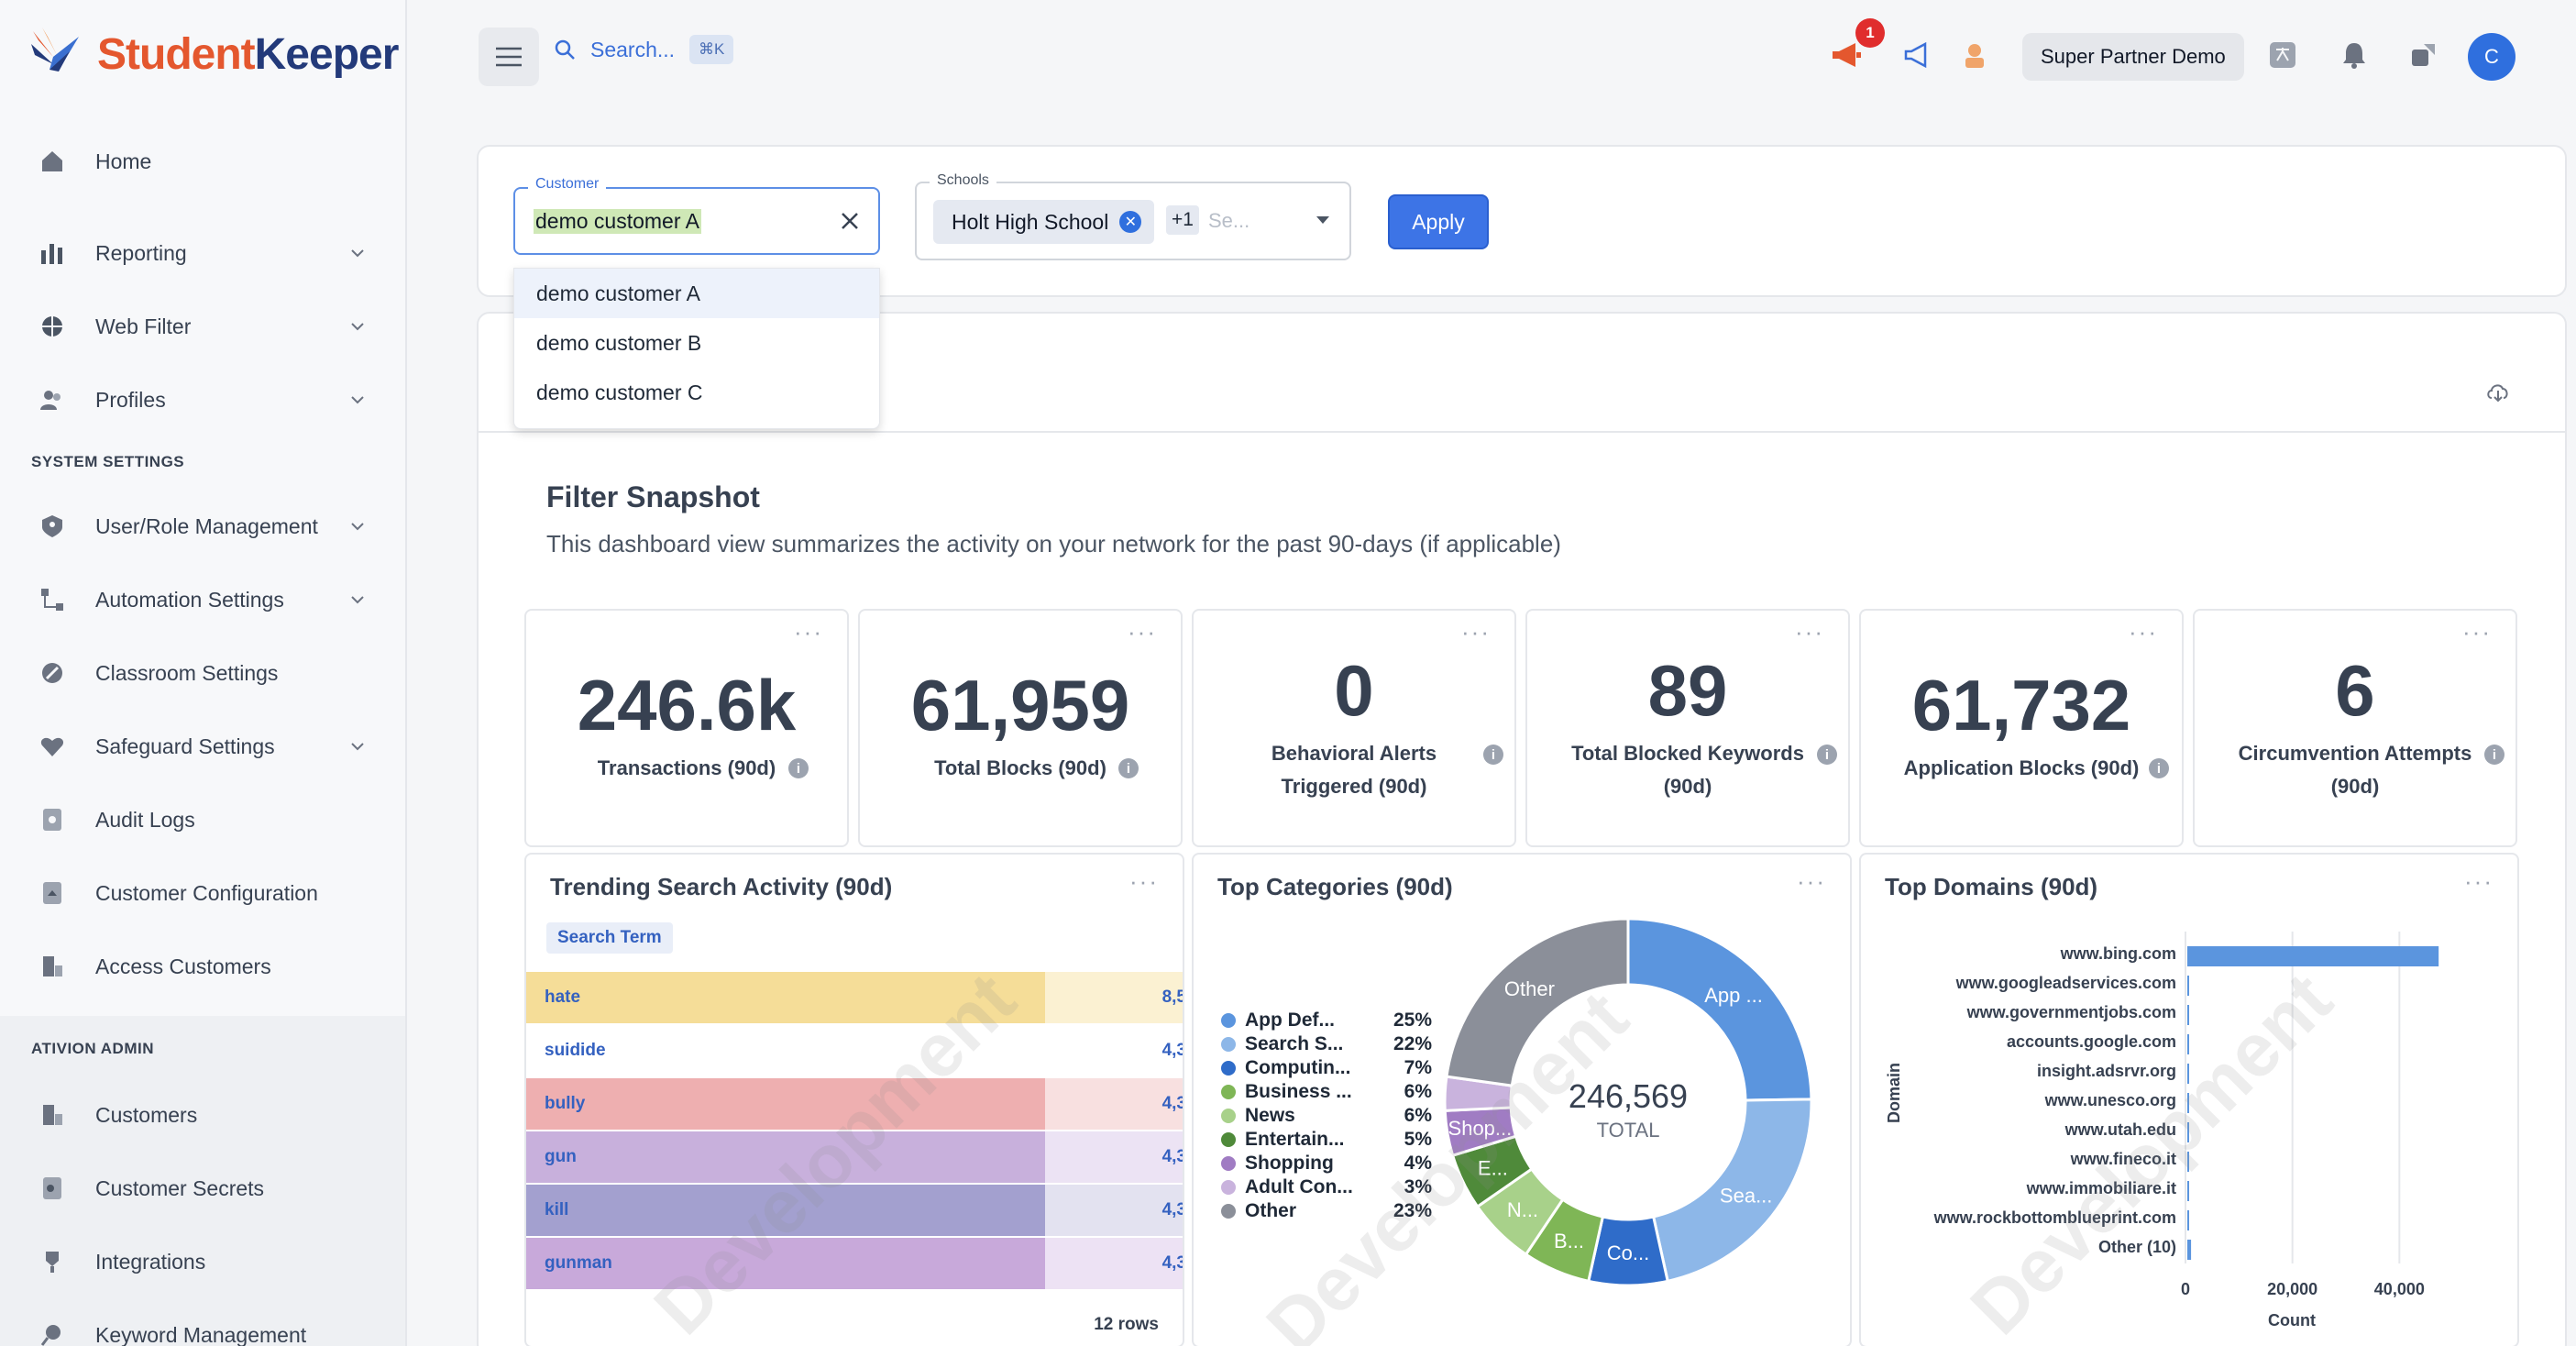 This screenshot has width=2576, height=1346. I want to click on user-avatar: C, so click(2492, 57).